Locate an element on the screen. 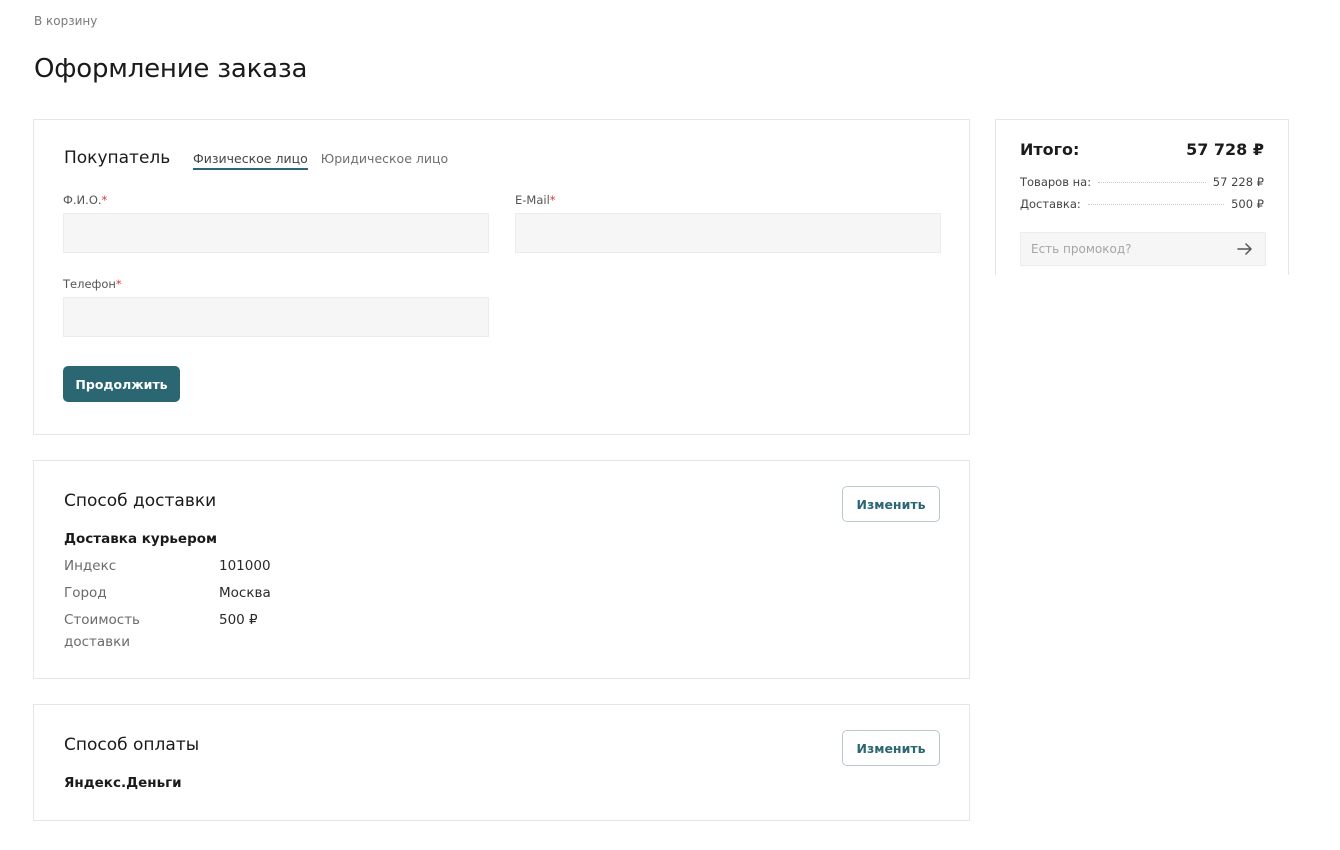  detail-row-index: Индекс 101000 is located at coordinates (167, 566).